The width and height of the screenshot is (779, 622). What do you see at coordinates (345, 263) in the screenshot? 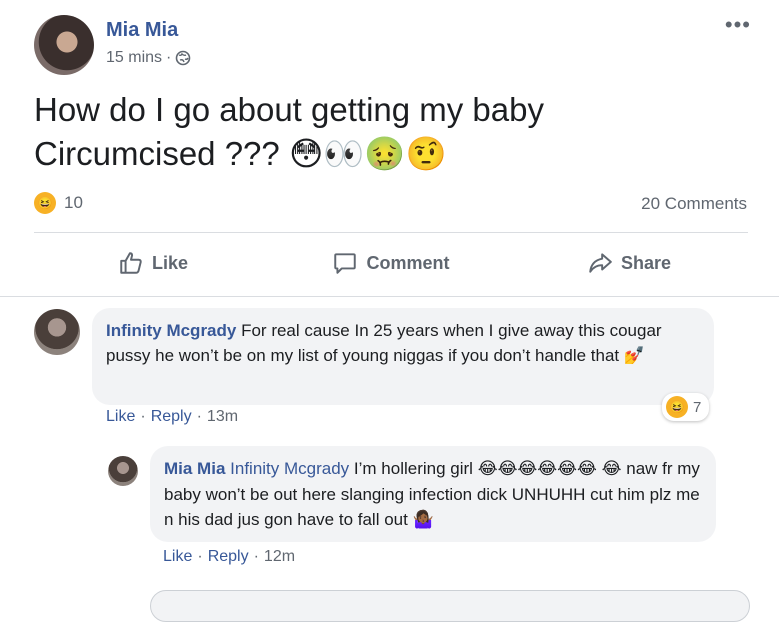
I see `comment-icon` at bounding box center [345, 263].